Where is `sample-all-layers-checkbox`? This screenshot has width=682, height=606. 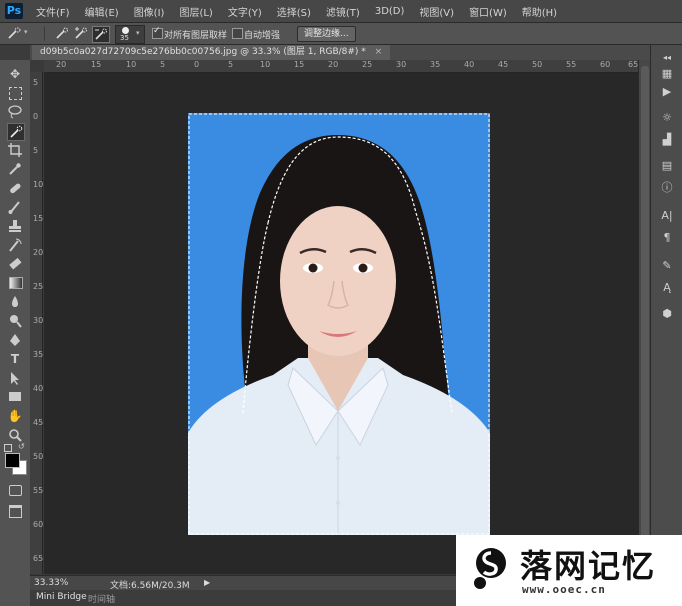
sample-all-layers-checkbox is located at coordinates (157, 32).